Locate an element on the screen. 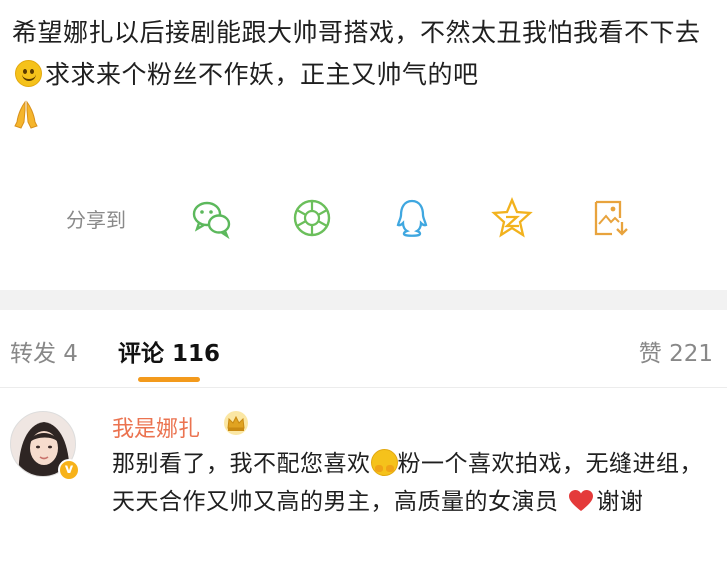 The width and height of the screenshot is (727, 569). qq-icon is located at coordinates (412, 218).